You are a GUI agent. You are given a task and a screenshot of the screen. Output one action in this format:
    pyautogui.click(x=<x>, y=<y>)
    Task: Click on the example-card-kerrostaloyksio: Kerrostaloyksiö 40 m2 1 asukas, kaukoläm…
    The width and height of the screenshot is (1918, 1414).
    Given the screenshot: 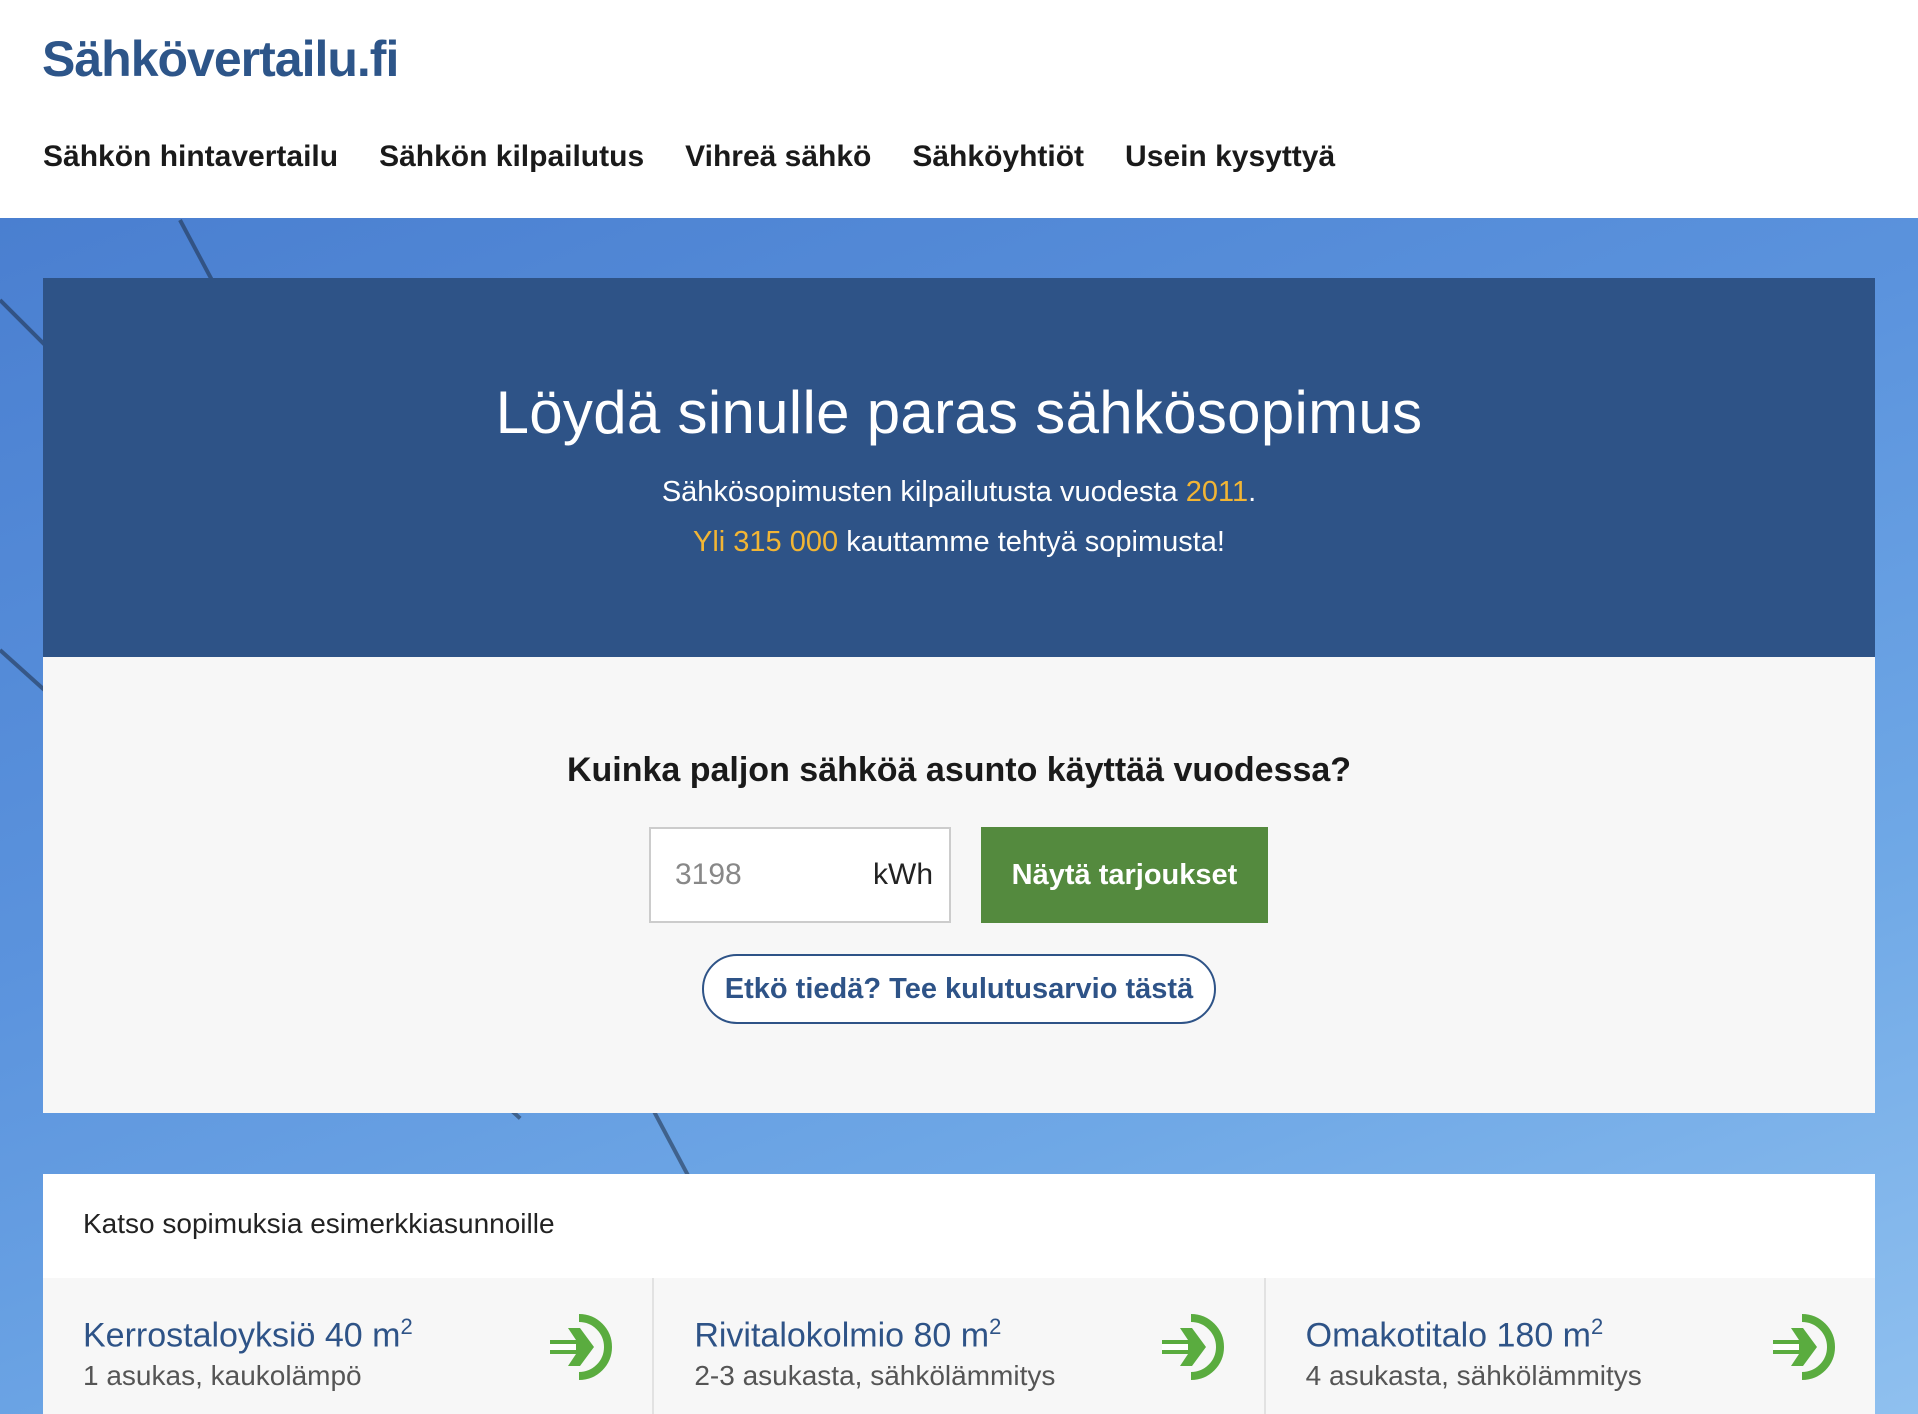 What is the action you would take?
    pyautogui.click(x=349, y=1346)
    